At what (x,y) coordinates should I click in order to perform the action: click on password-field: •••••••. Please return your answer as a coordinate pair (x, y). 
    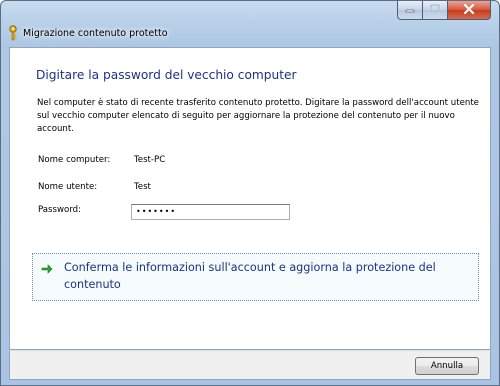
    Looking at the image, I should click on (210, 212).